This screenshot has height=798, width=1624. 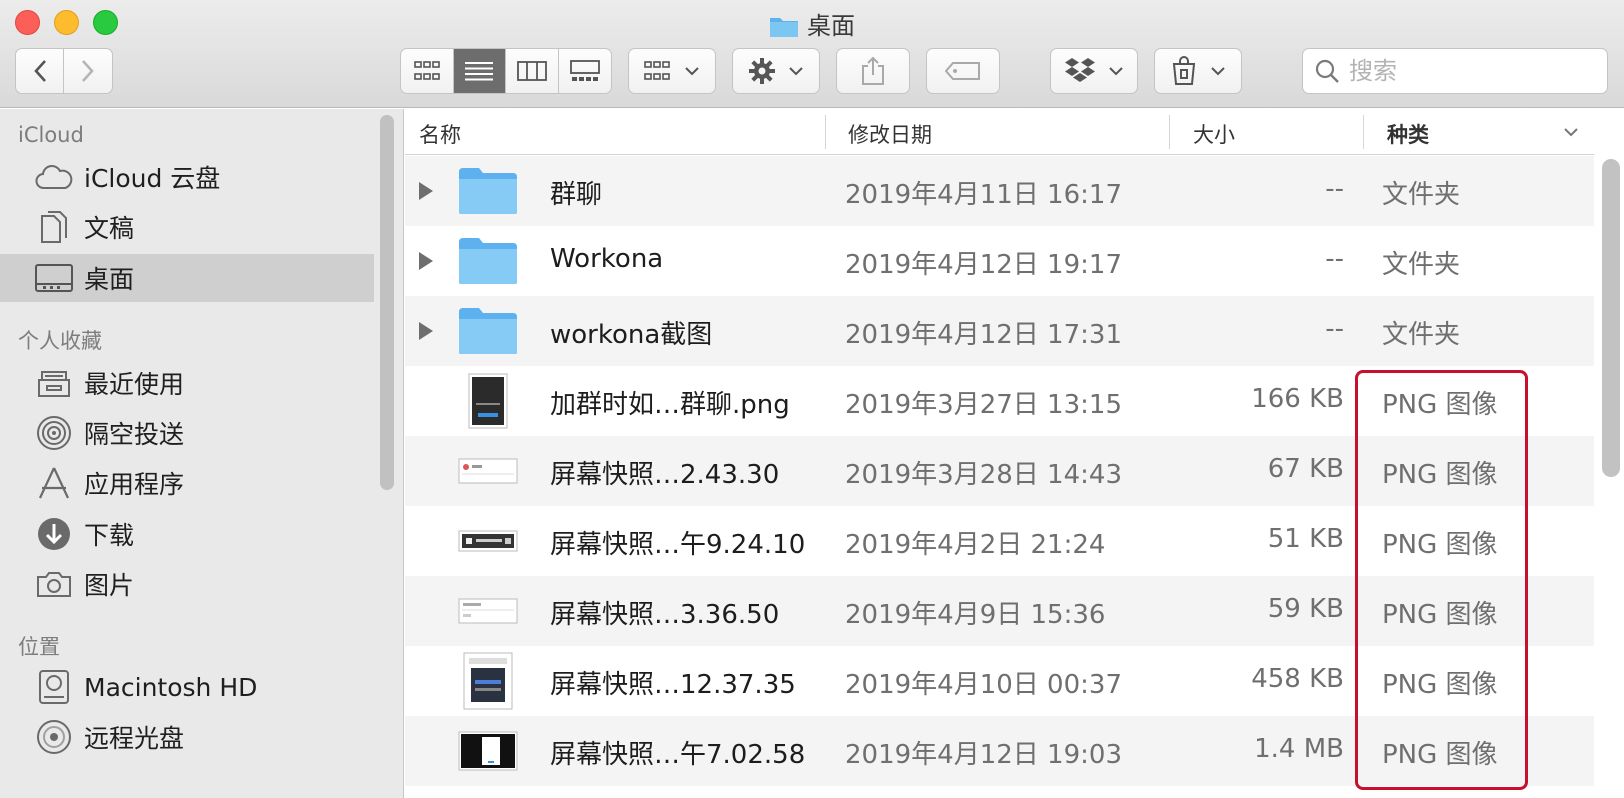 I want to click on column-header-kind: 种类, so click(x=1408, y=134).